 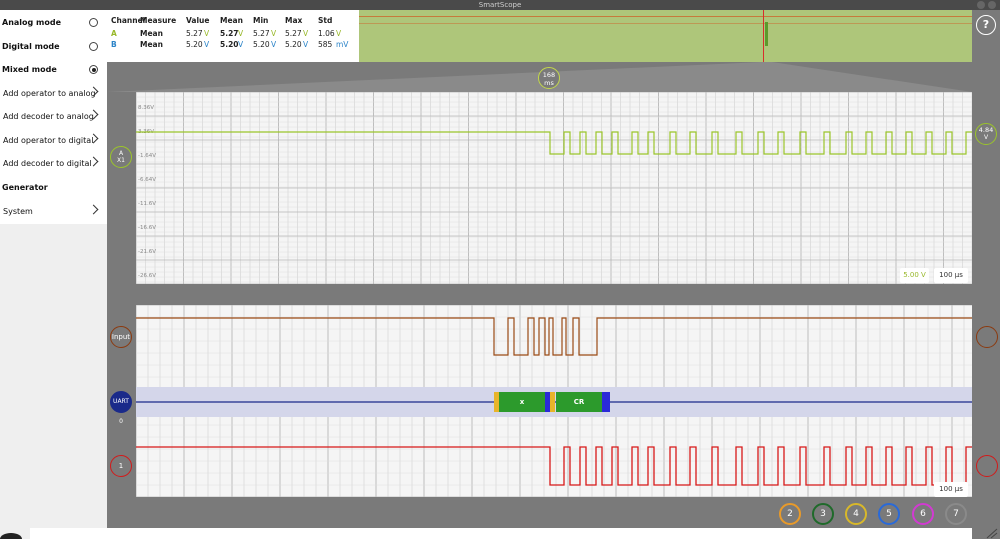 I want to click on close-button, so click(x=992, y=5).